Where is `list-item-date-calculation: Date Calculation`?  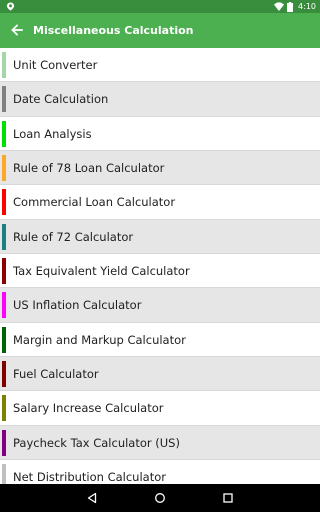
list-item-date-calculation: Date Calculation is located at coordinates (160, 99).